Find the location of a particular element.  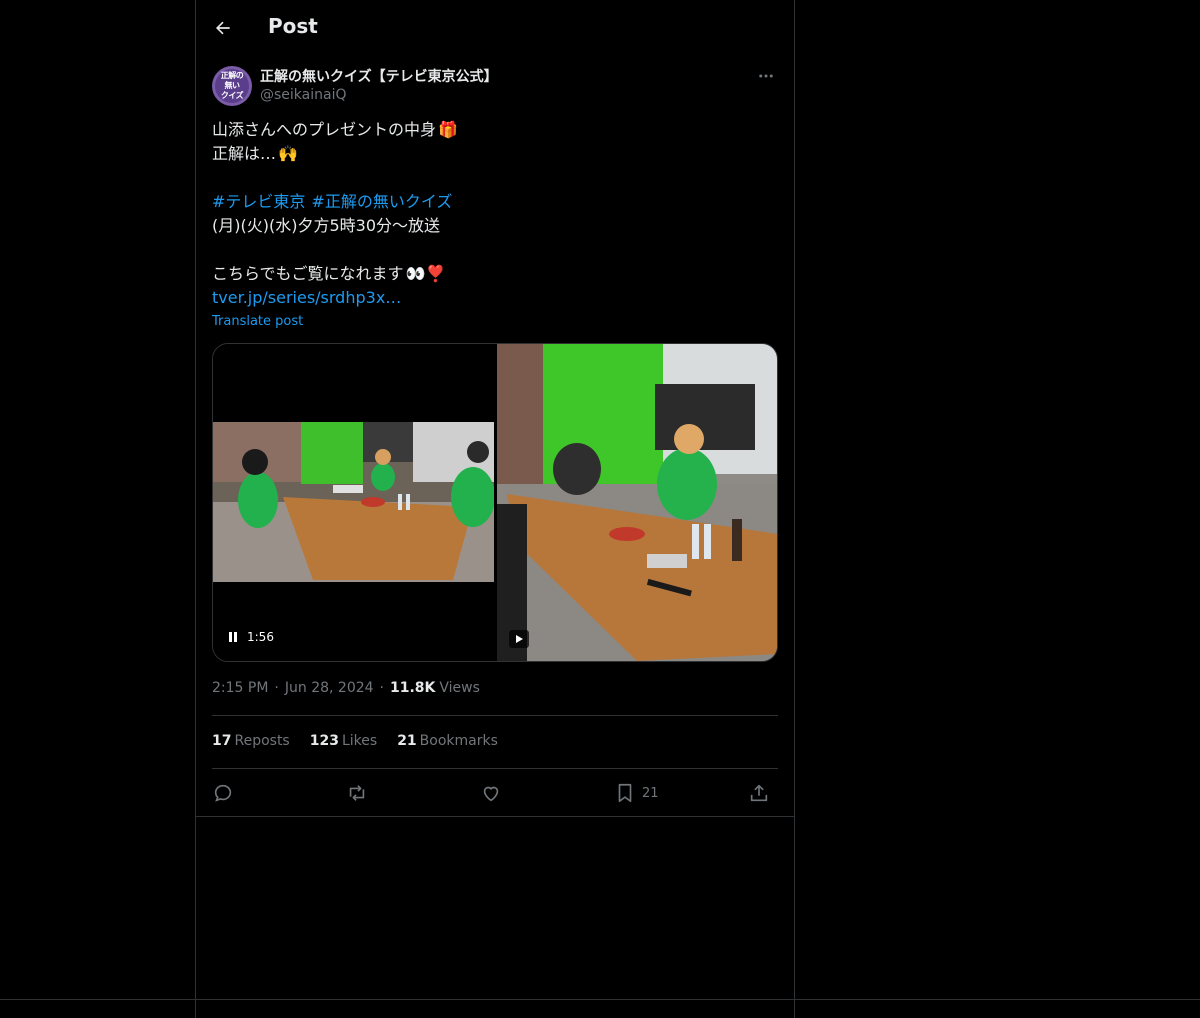

bookmark-count: 21 is located at coordinates (650, 793).